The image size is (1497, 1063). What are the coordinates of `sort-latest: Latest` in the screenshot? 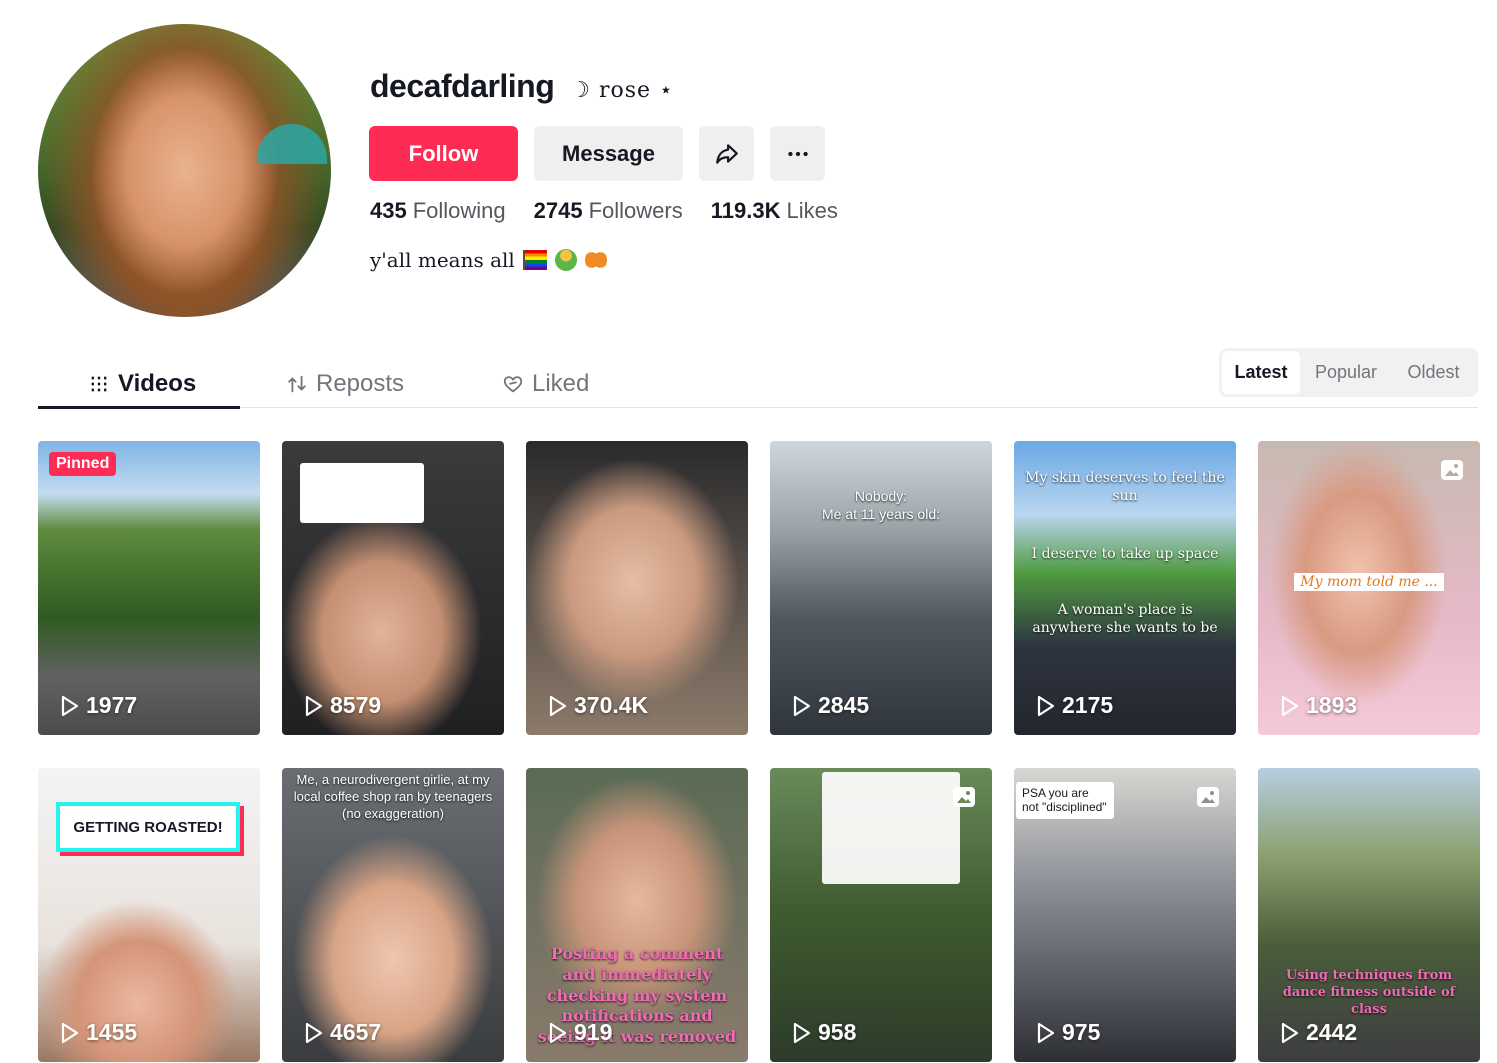 It's located at (1261, 372).